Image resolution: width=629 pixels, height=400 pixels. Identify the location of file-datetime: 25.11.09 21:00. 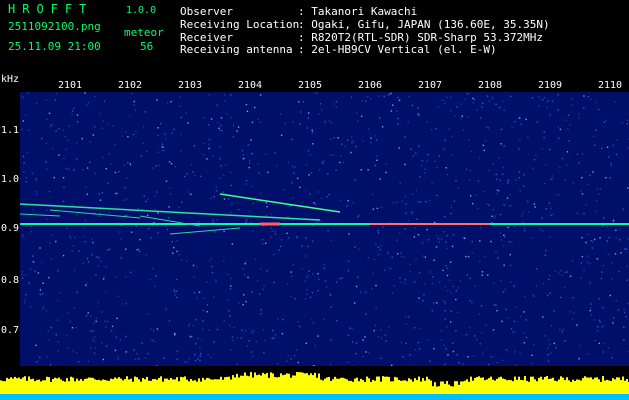
(54, 46).